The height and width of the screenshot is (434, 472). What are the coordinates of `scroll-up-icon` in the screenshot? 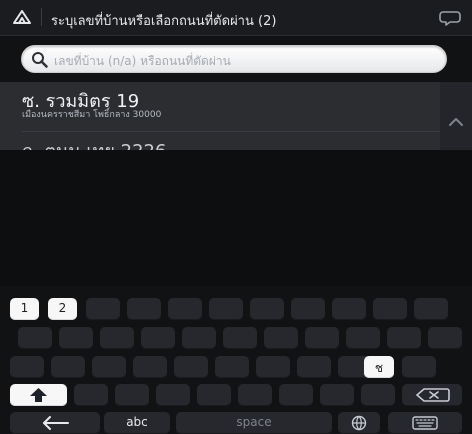 It's located at (456, 122).